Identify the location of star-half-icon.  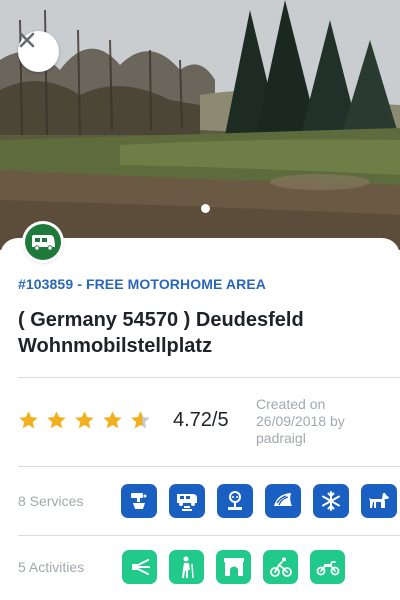
(140, 420).